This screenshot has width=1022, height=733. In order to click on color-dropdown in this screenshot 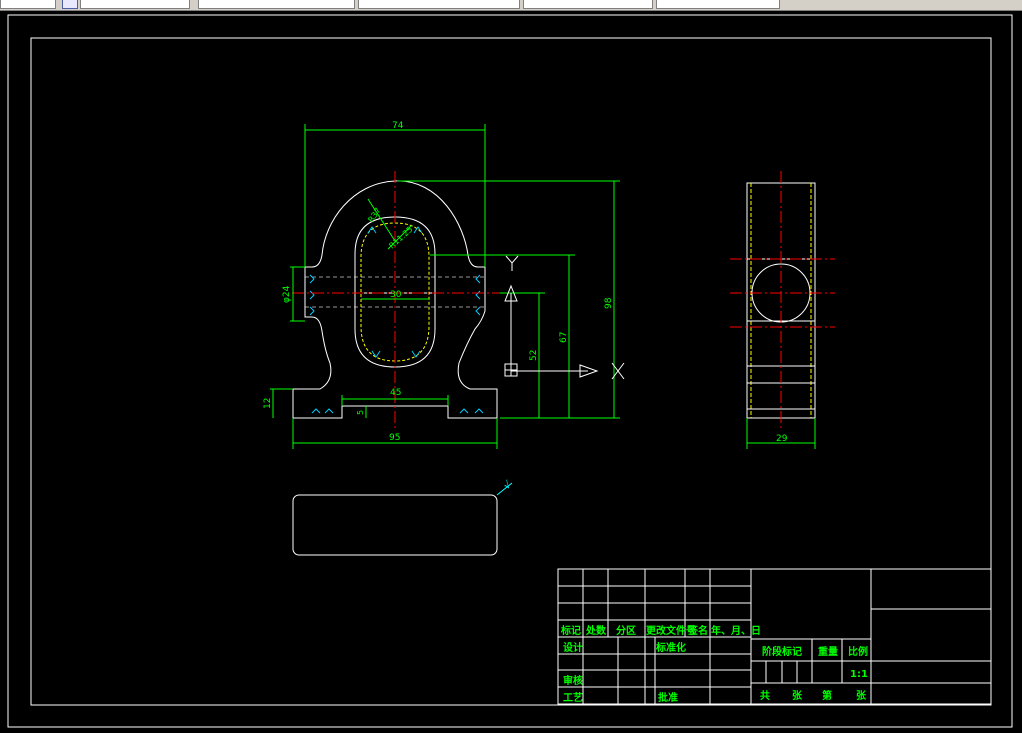, I will do `click(276, 4)`.